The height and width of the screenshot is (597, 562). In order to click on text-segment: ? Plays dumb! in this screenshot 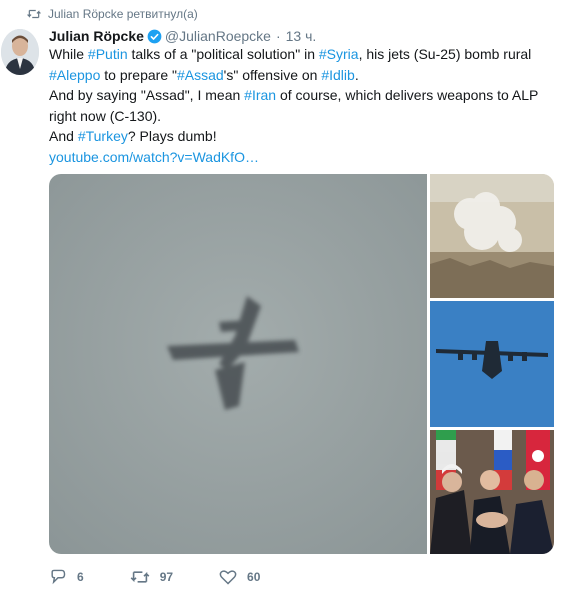, I will do `click(172, 136)`.